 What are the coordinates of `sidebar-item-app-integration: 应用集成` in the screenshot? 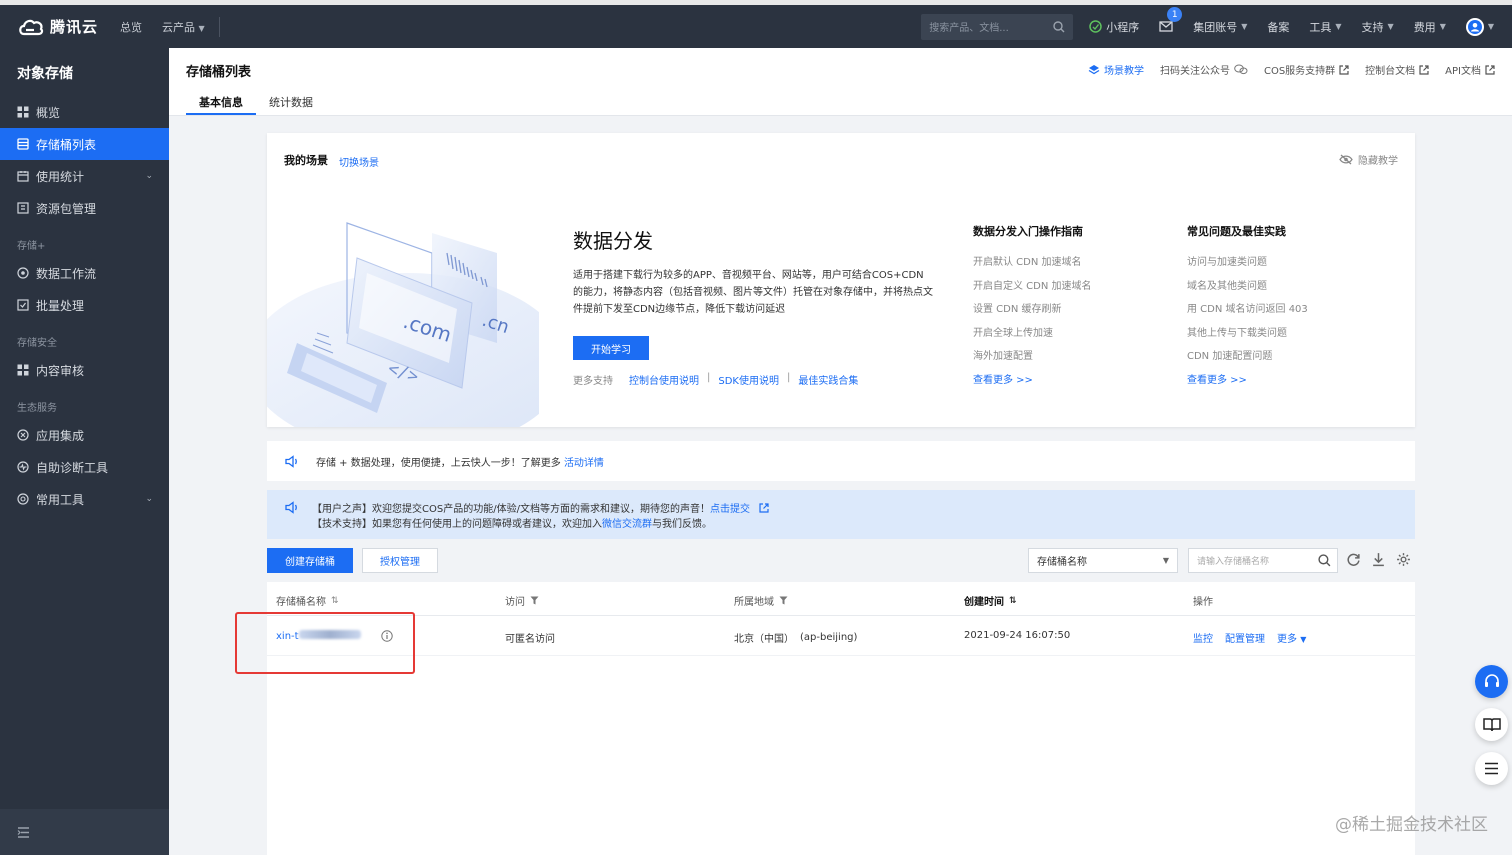 It's located at (84, 435).